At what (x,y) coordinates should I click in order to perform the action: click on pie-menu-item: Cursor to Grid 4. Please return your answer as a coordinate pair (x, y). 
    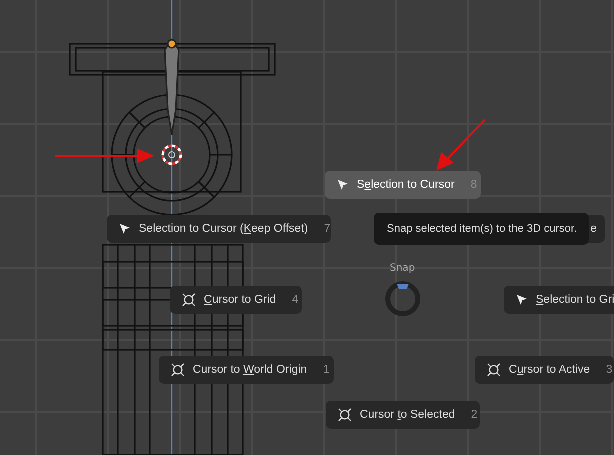
    Looking at the image, I should click on (236, 300).